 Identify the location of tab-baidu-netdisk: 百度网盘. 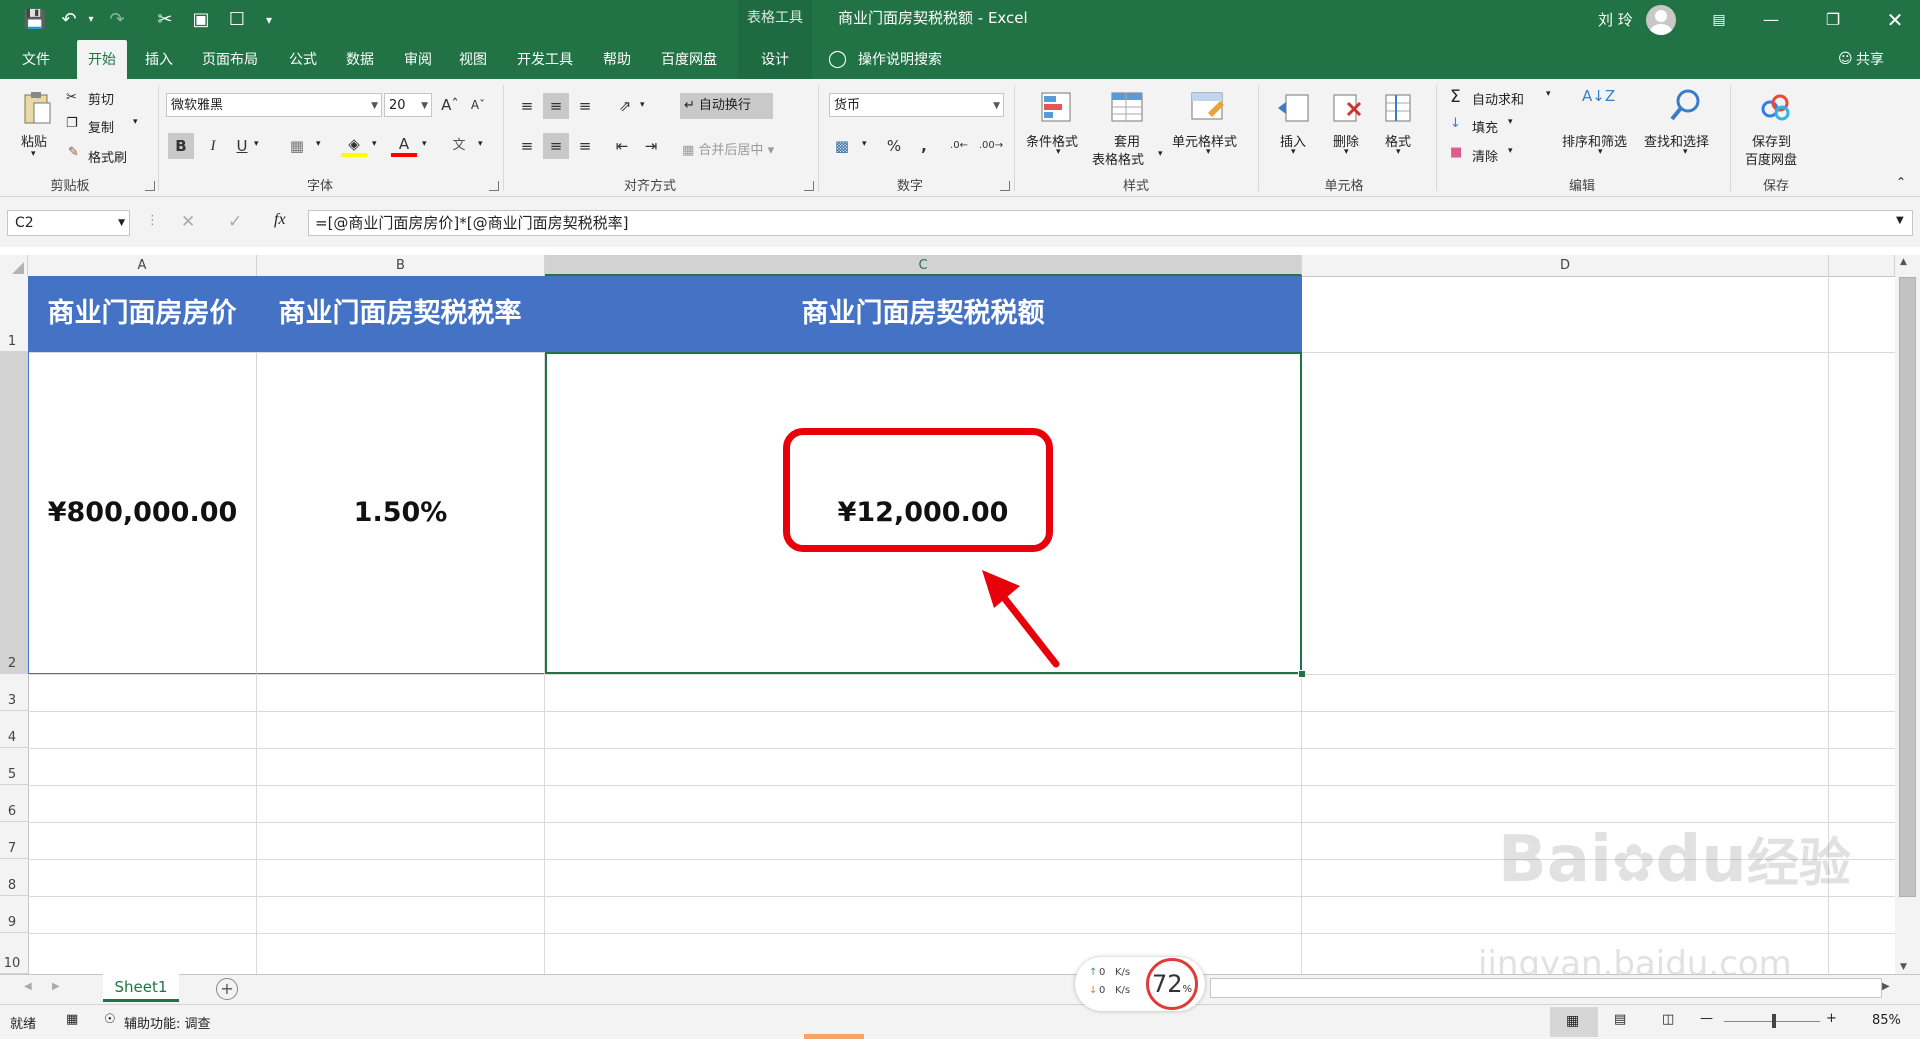
(689, 59).